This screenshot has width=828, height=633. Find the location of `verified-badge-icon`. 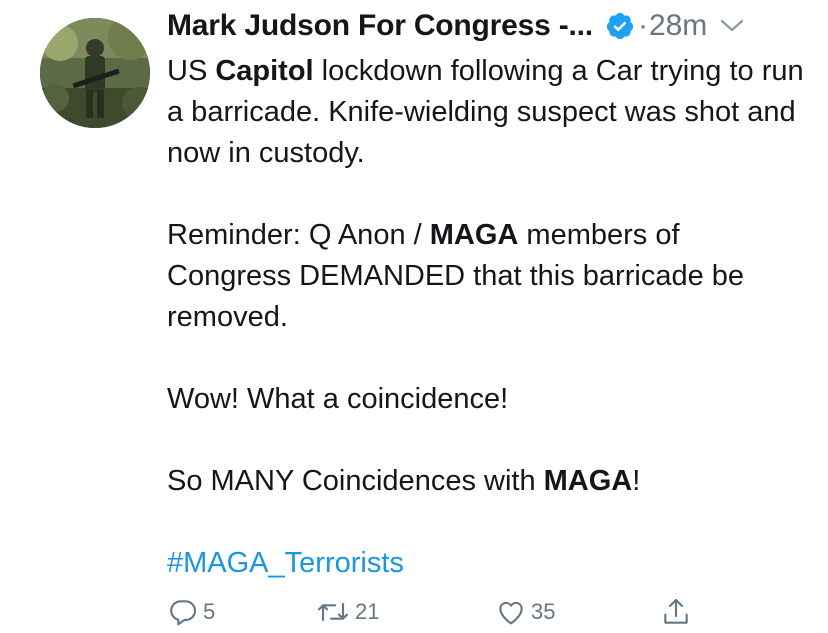

verified-badge-icon is located at coordinates (620, 26).